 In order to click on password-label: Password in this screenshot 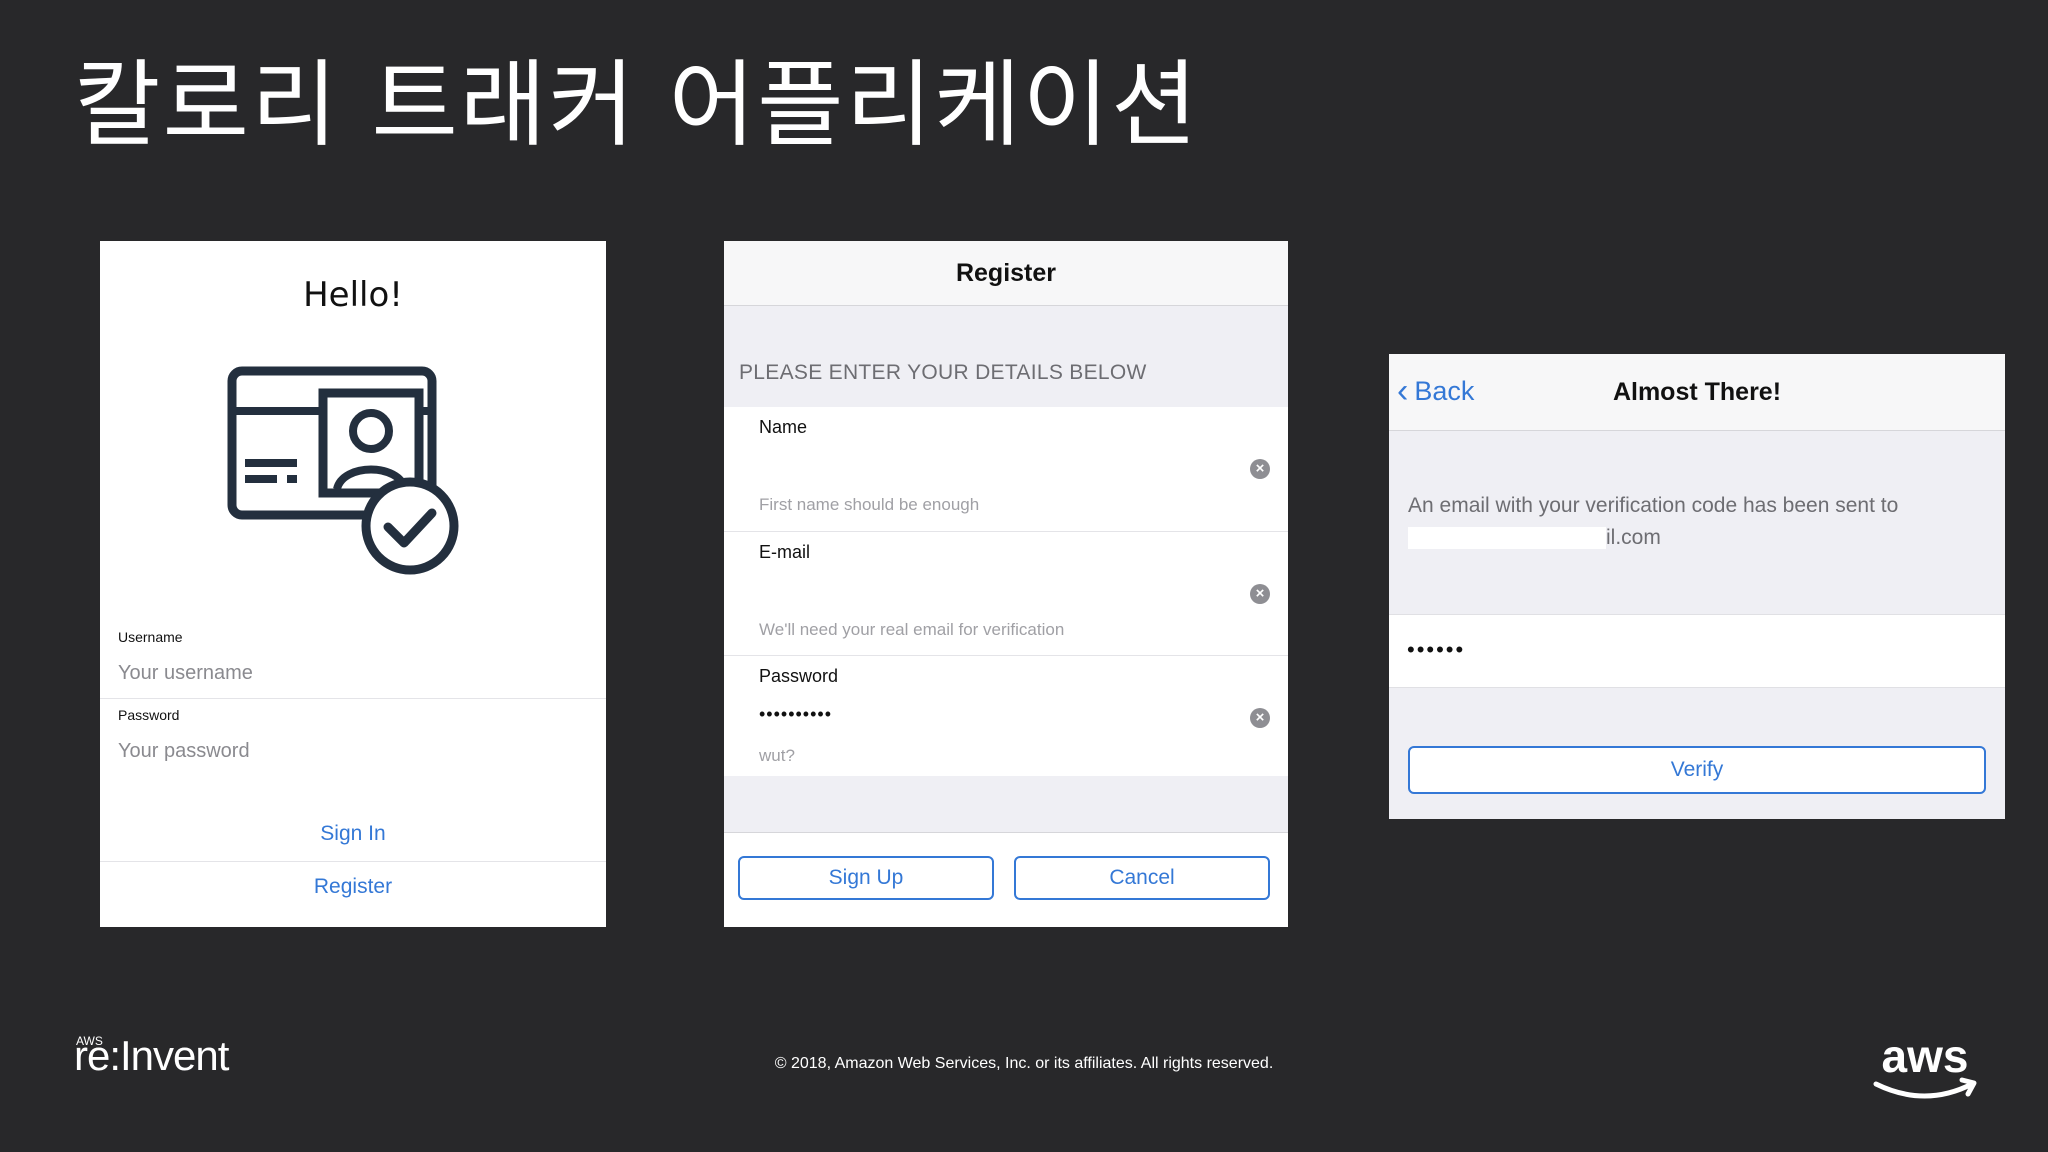, I will do `click(149, 715)`.